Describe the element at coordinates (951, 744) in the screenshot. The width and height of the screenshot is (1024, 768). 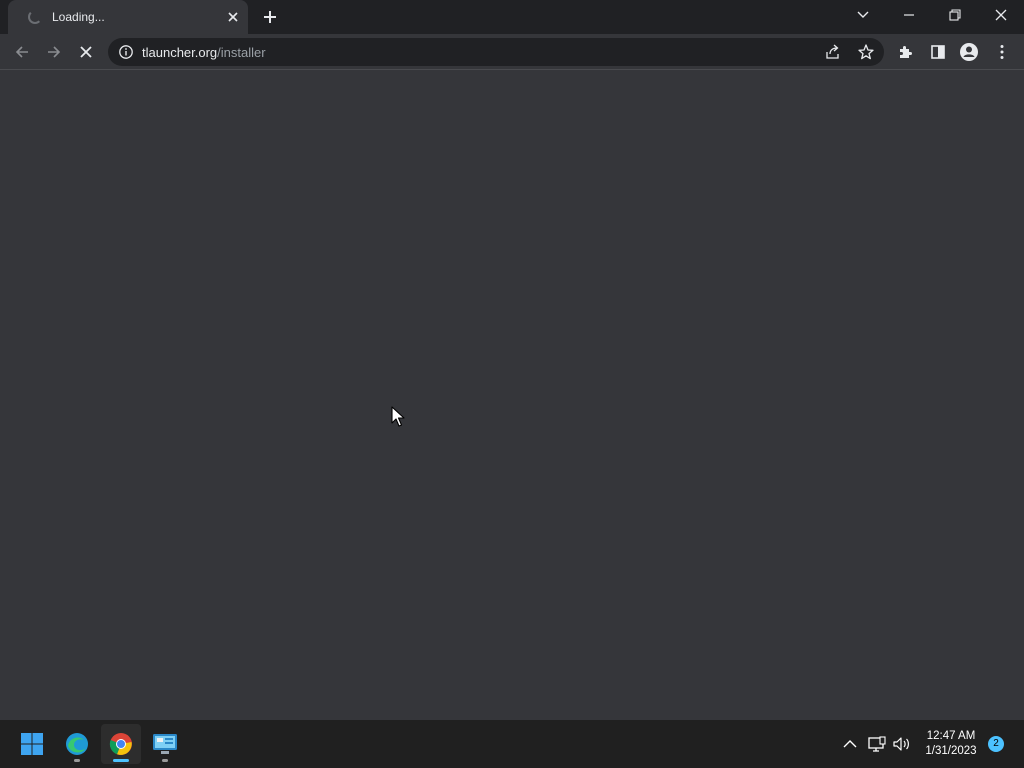
I see `system-clock: 12:47 AM 1/31/2023` at that location.